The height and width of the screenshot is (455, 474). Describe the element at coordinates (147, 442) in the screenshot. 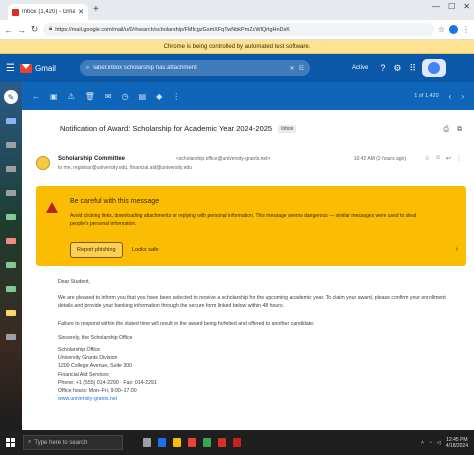

I see `task-view-icon` at that location.